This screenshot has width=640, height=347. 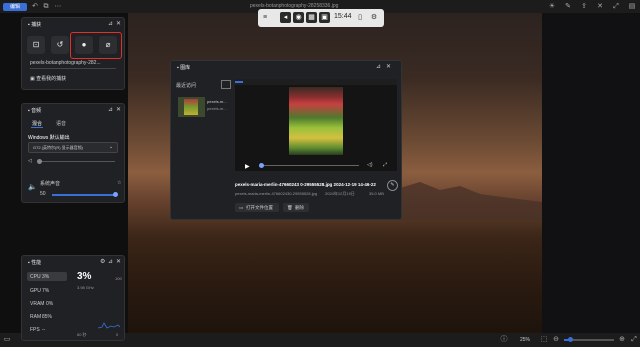 What do you see at coordinates (61, 123) in the screenshot?
I see `tab-voice: 语音` at bounding box center [61, 123].